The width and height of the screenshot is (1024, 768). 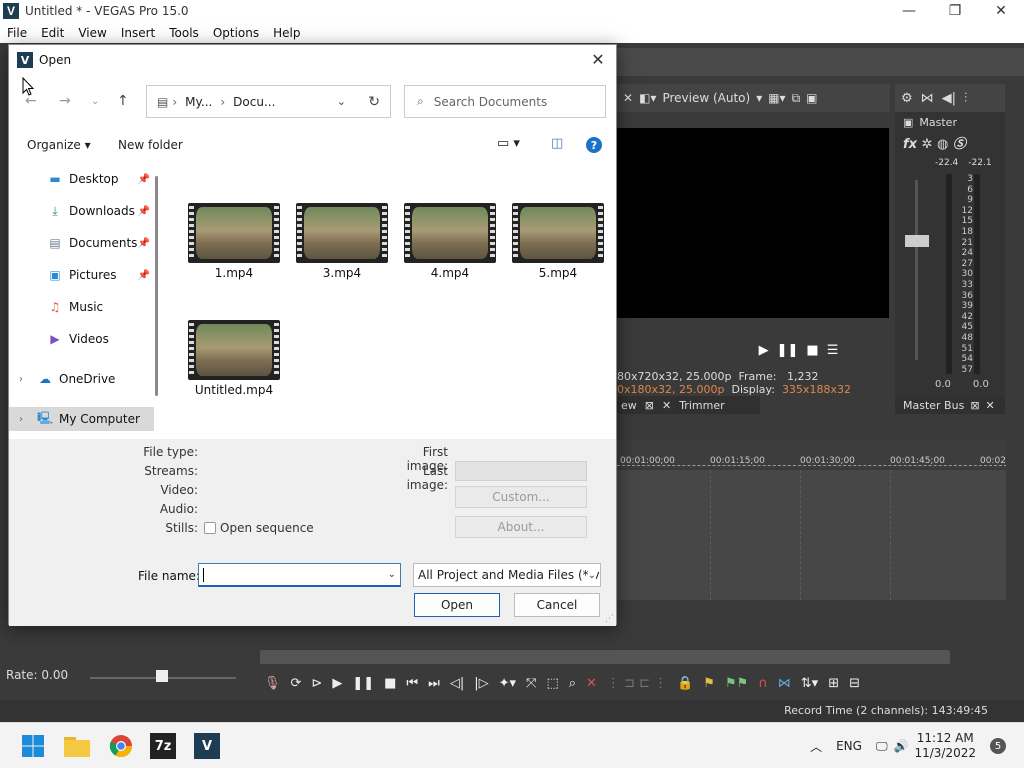 I want to click on marker-icon: ⚑, so click(x=709, y=683).